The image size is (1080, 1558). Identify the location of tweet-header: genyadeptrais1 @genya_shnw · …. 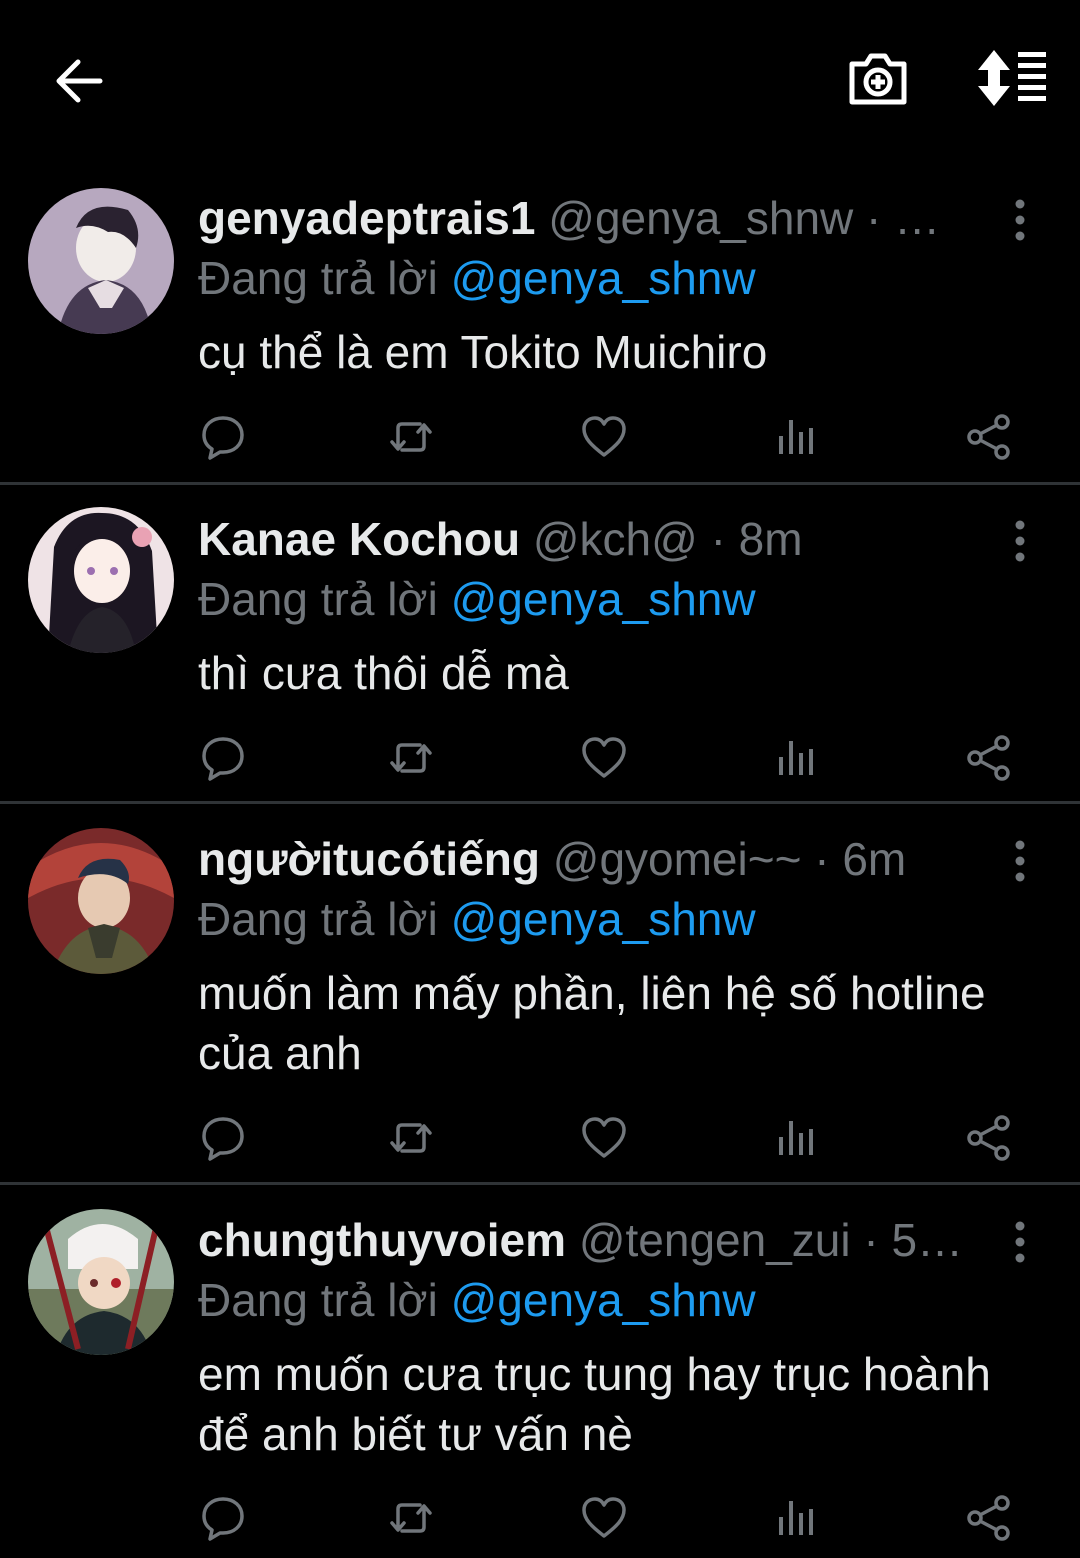
(593, 218).